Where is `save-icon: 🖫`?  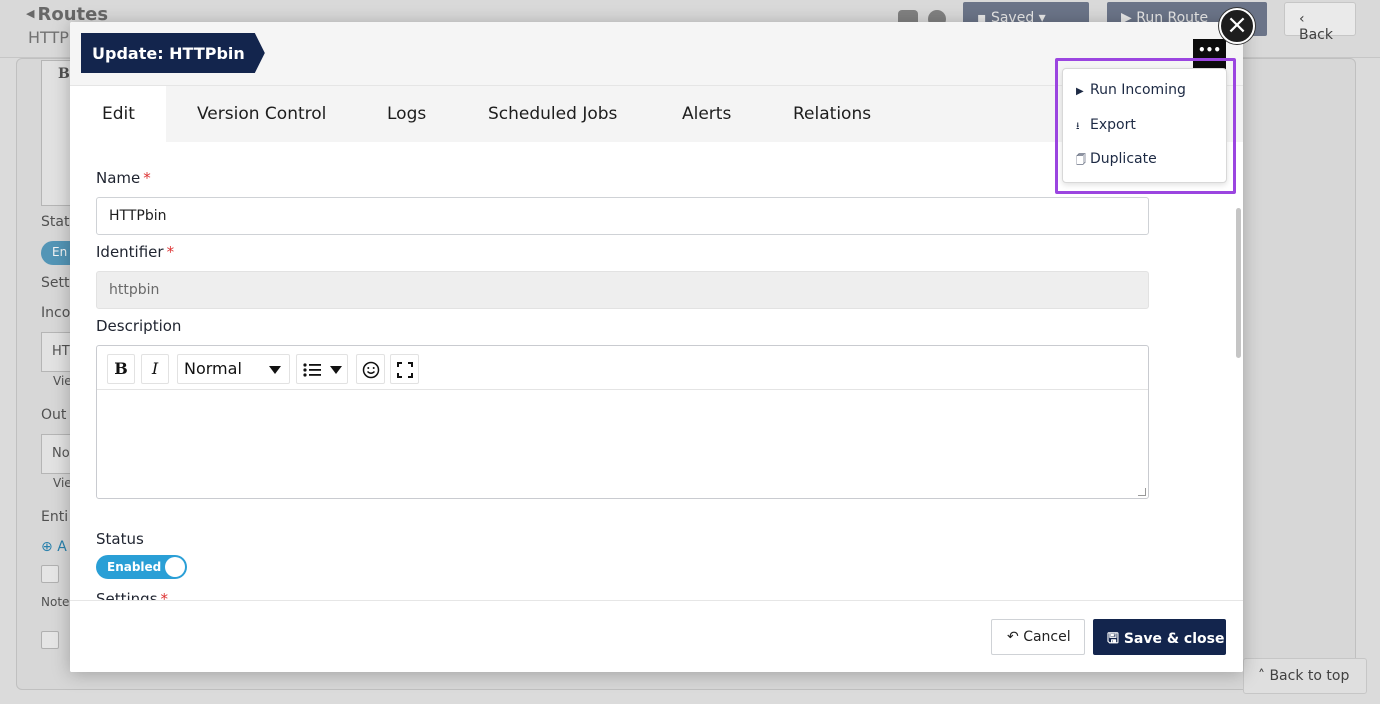
save-icon: 🖫 is located at coordinates (1113, 639).